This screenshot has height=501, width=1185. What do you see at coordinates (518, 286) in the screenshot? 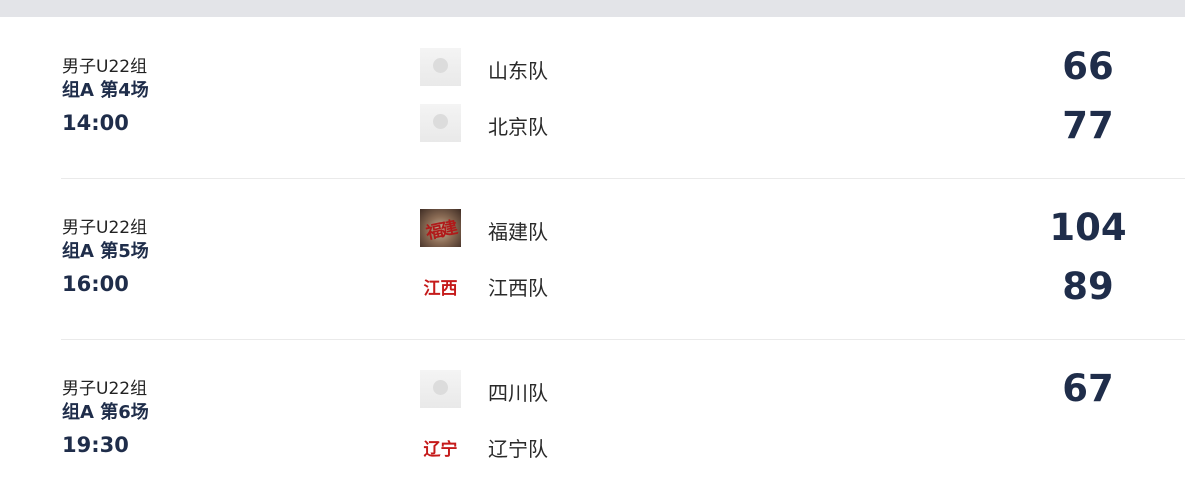
I see `away-team-name: 江西队` at bounding box center [518, 286].